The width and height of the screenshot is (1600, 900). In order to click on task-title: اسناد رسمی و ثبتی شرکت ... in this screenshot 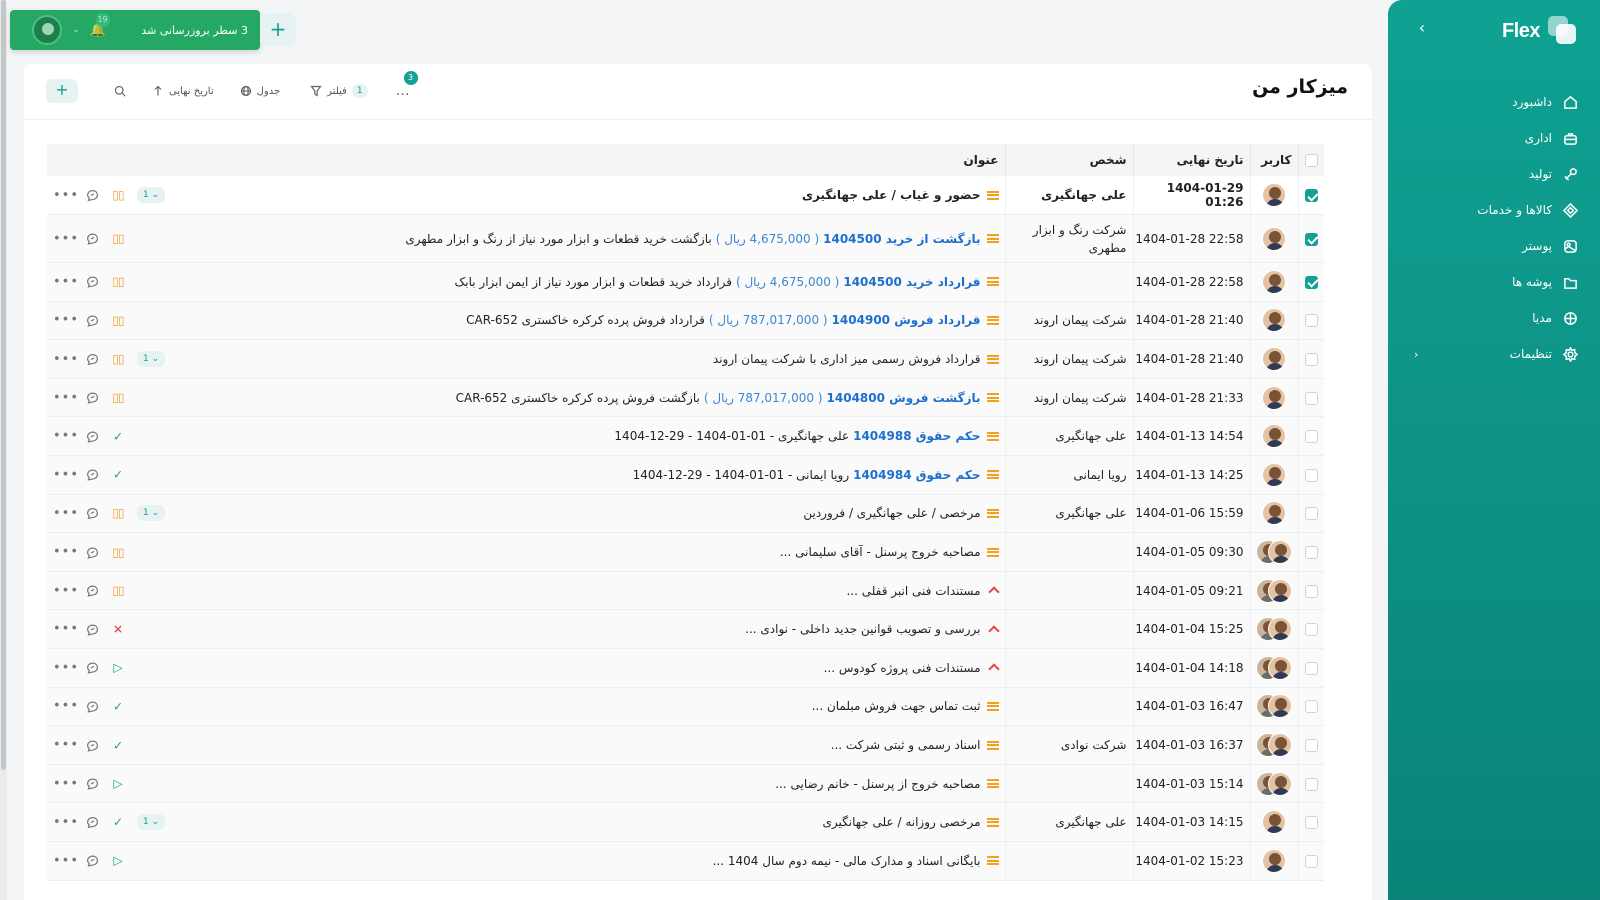, I will do `click(906, 745)`.